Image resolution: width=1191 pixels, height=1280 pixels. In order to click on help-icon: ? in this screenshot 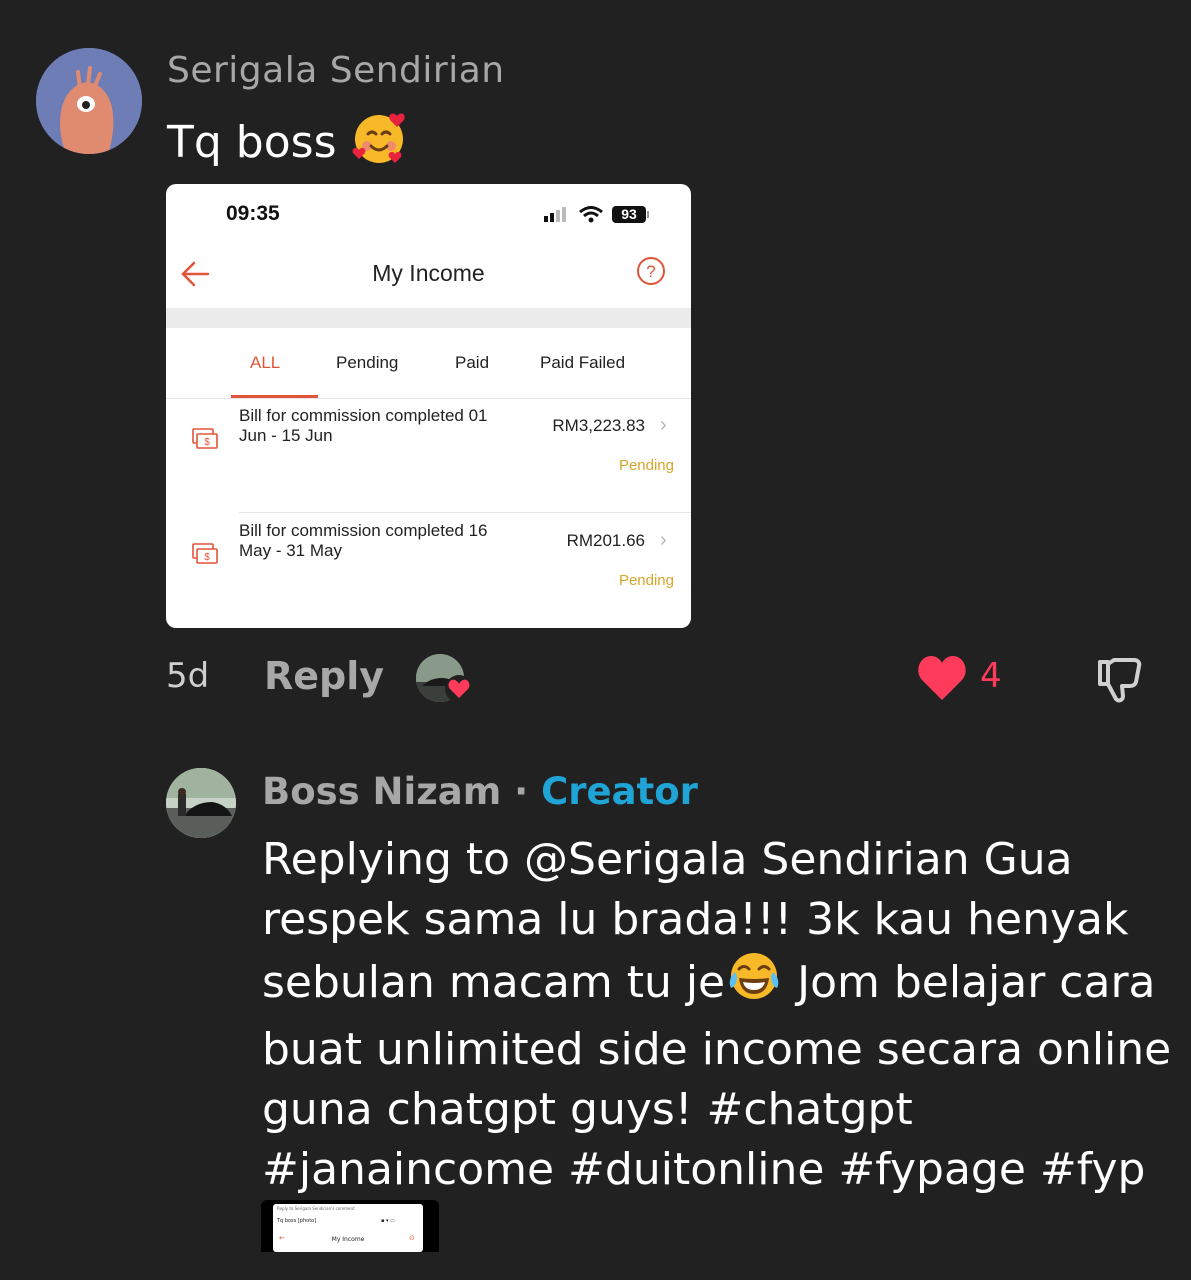, I will do `click(651, 271)`.